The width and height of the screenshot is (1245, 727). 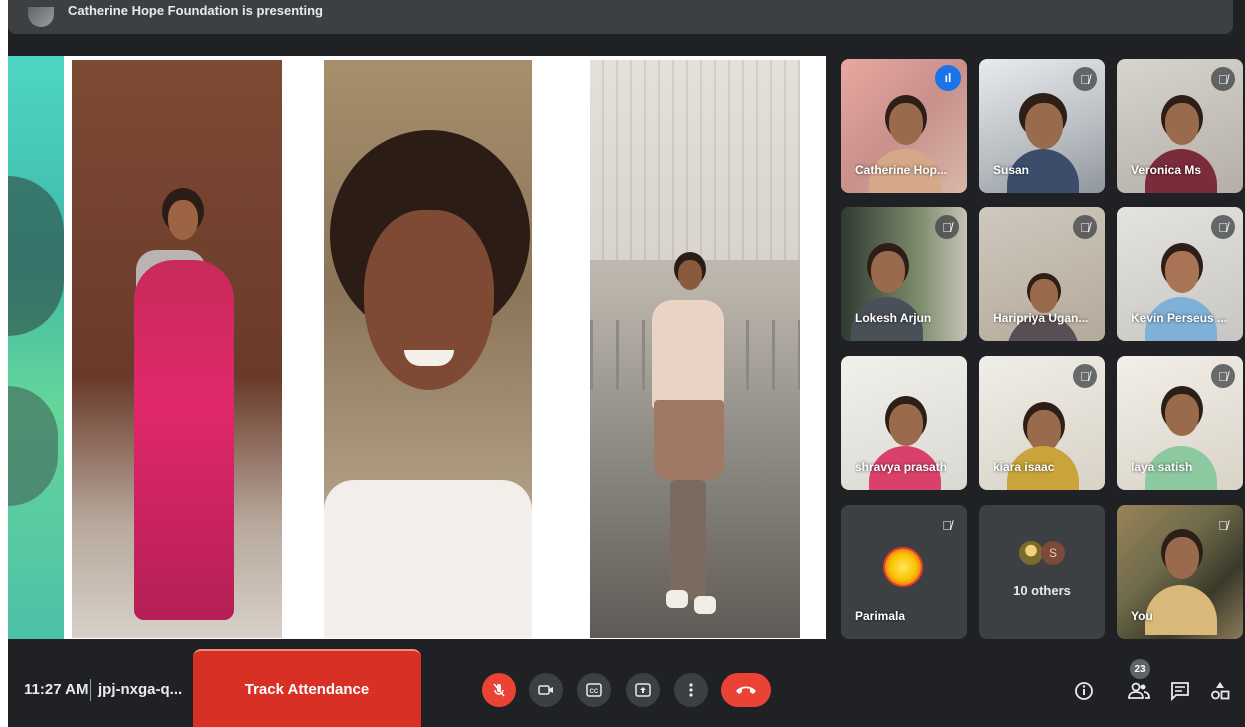 What do you see at coordinates (1024, 467) in the screenshot?
I see `participant-name: kiara isaac` at bounding box center [1024, 467].